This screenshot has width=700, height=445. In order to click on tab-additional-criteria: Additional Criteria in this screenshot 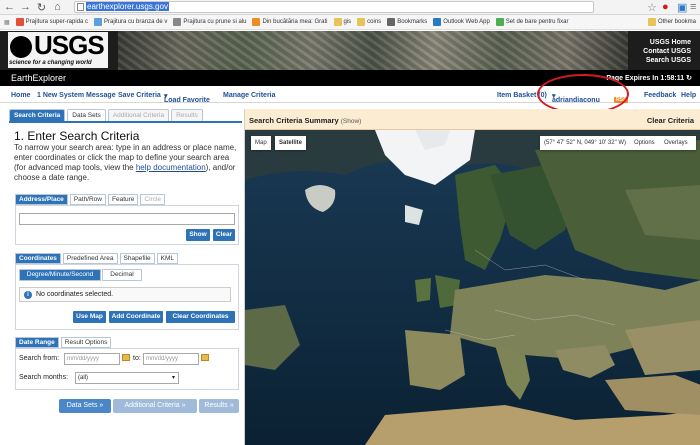, I will do `click(138, 115)`.